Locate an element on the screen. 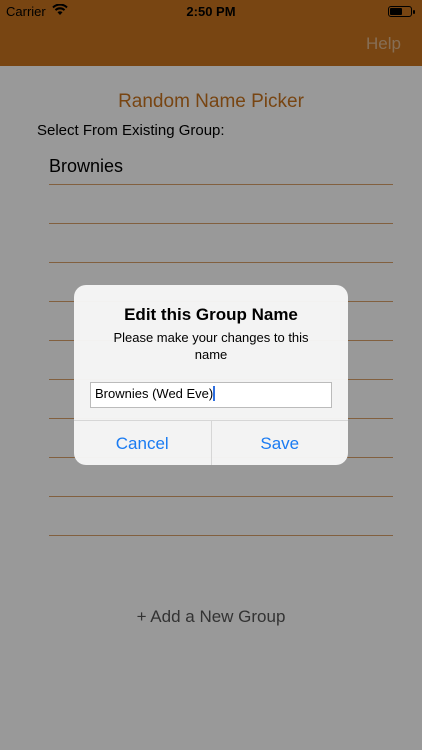  text-cursor is located at coordinates (214, 393).